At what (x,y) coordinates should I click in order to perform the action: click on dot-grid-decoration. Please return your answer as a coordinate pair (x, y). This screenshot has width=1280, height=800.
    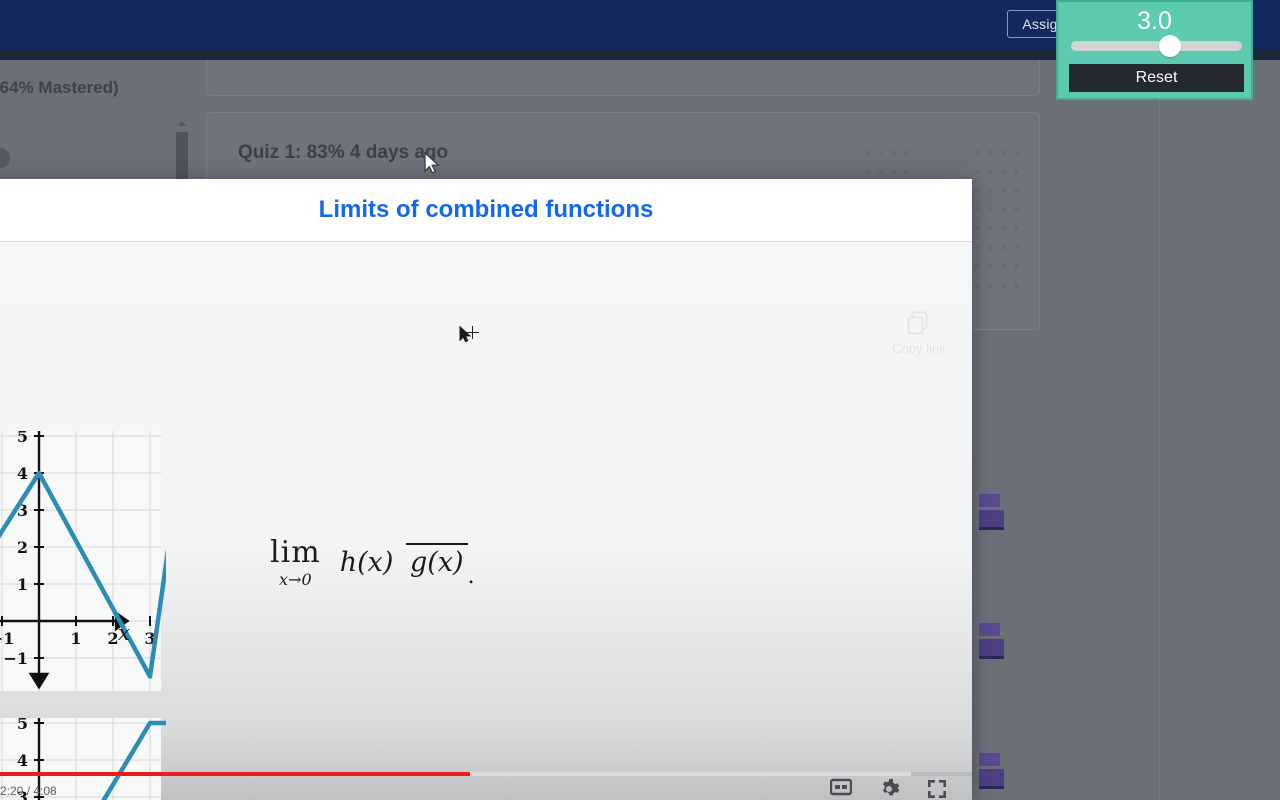
    Looking at the image, I should click on (998, 230).